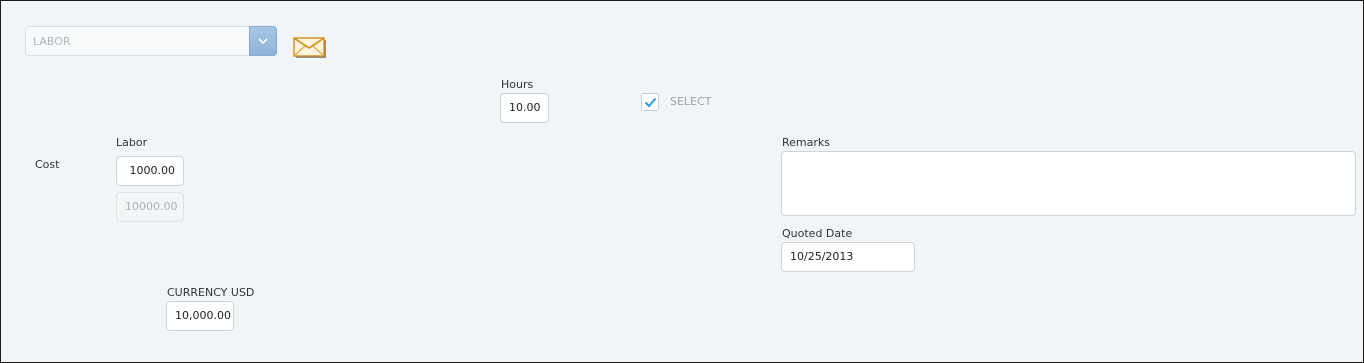 The width and height of the screenshot is (1364, 363). What do you see at coordinates (1068, 183) in the screenshot?
I see `remarks-textarea` at bounding box center [1068, 183].